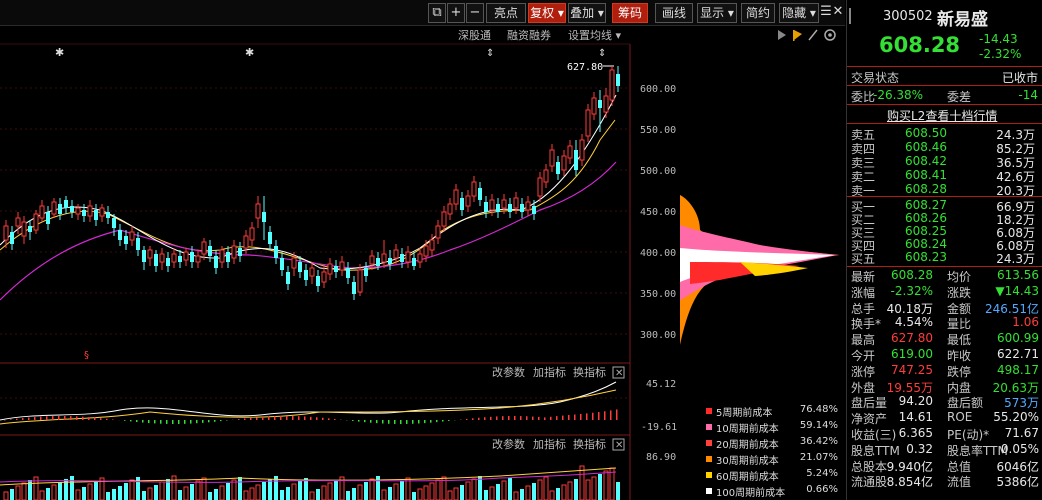 This screenshot has width=1042, height=500. I want to click on vol-controls: 改参数 加指标 换指标, so click(549, 444).